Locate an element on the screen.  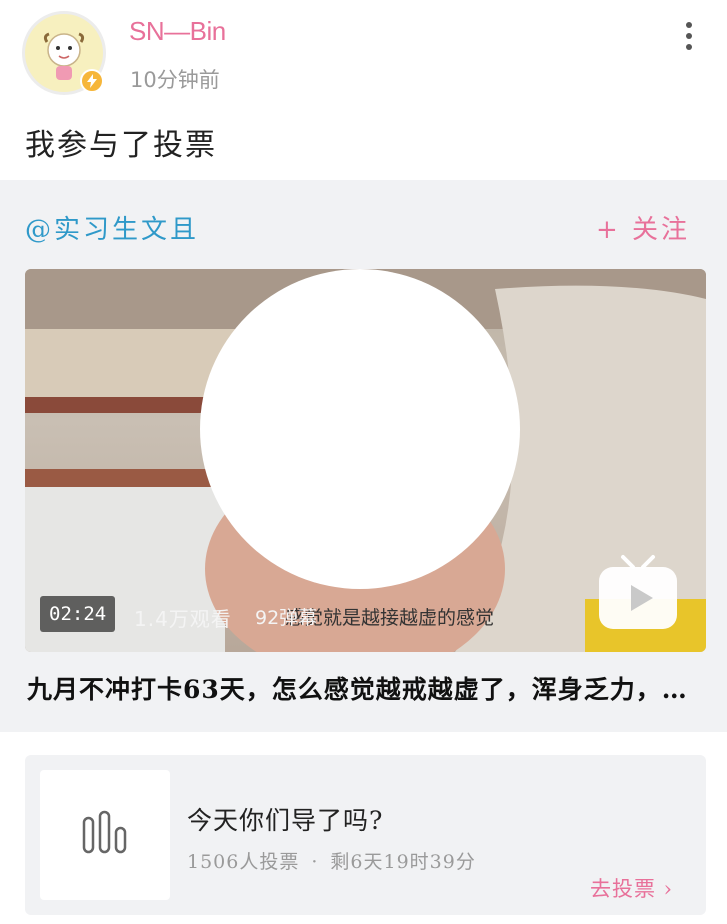
vote-thumbnail is located at coordinates (105, 835).